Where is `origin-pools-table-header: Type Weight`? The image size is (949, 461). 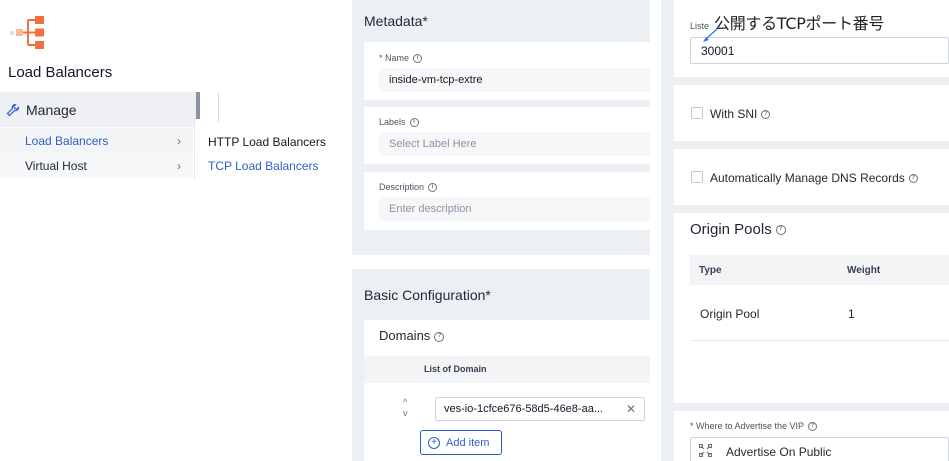
origin-pools-table-header: Type Weight is located at coordinates (819, 270).